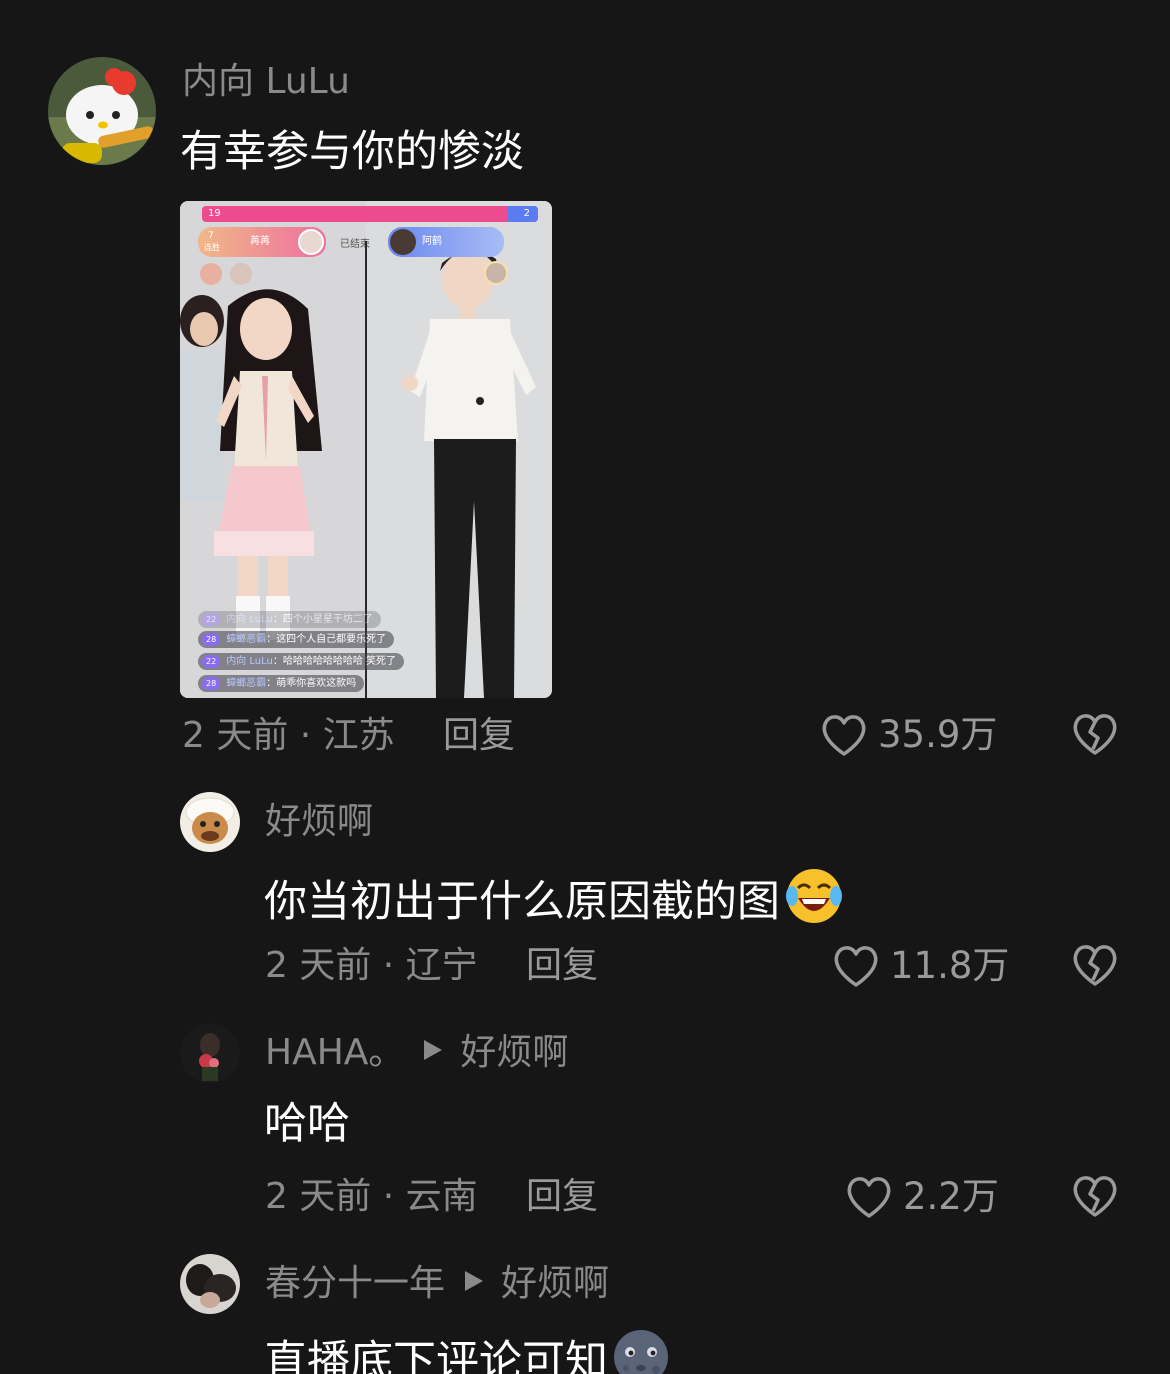  What do you see at coordinates (371, 1196) in the screenshot?
I see `comment-meta: 2 天前 · 云南` at bounding box center [371, 1196].